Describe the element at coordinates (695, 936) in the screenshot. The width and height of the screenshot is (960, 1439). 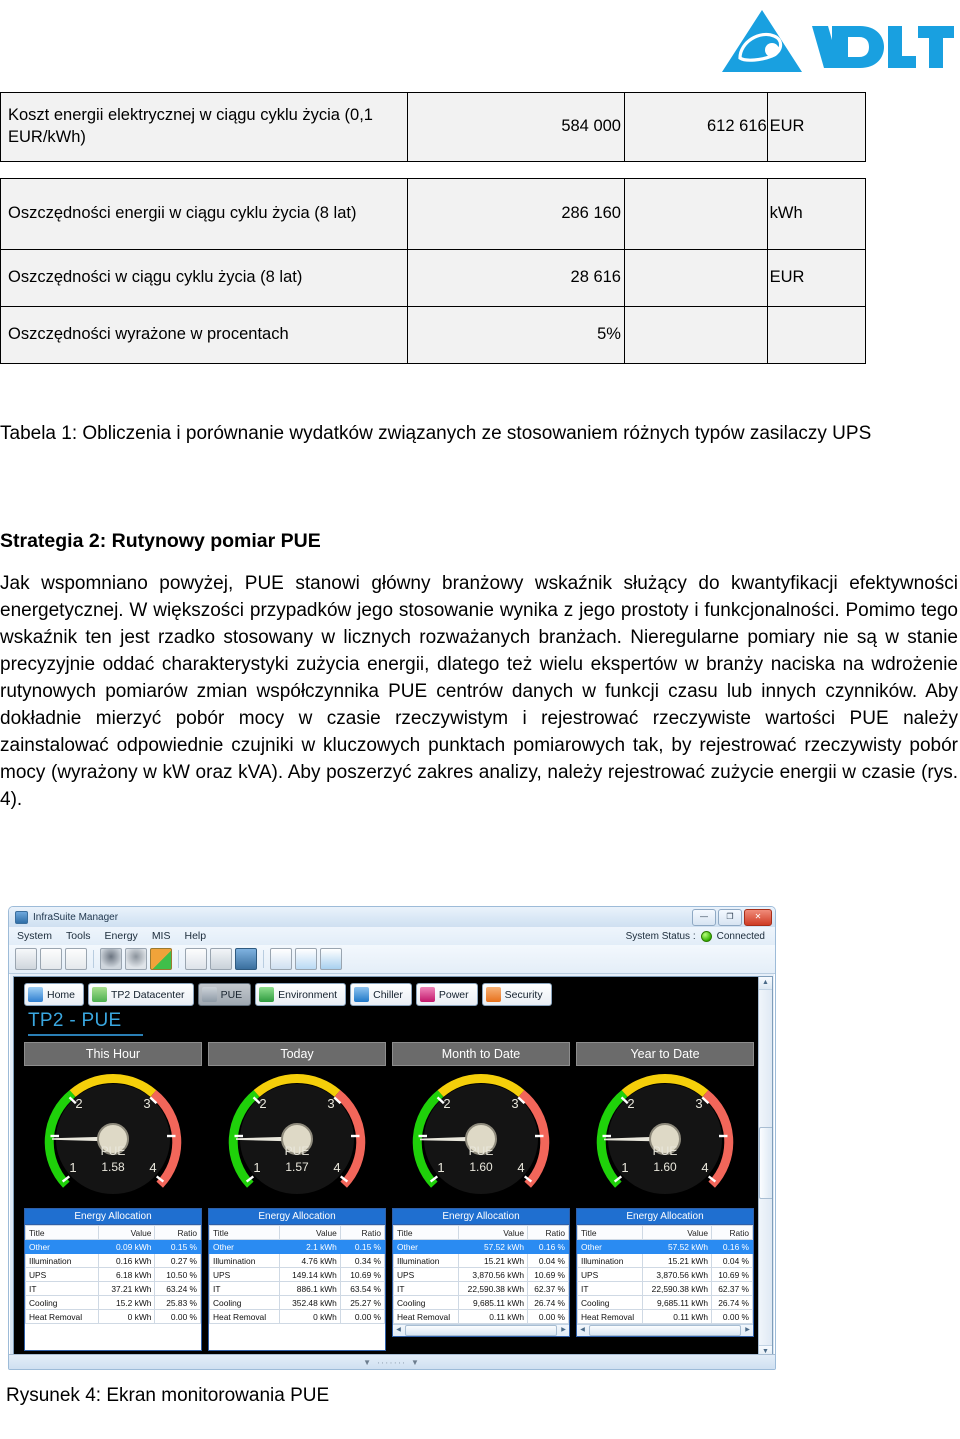
I see `system-status: System Status : Connected` at that location.